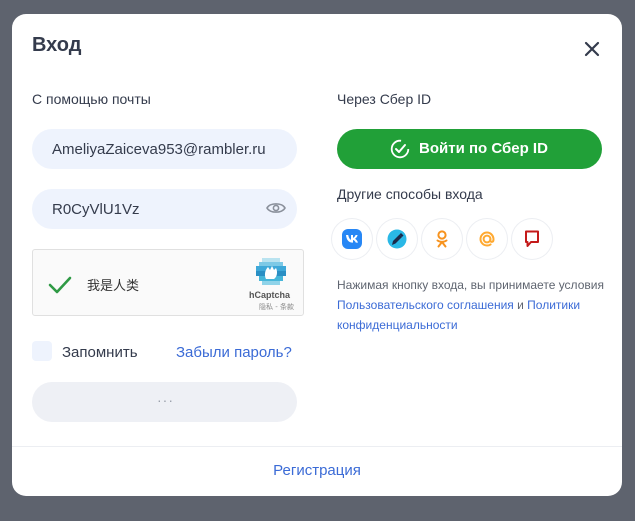 The height and width of the screenshot is (521, 635). I want to click on sber-logo-icon, so click(400, 149).